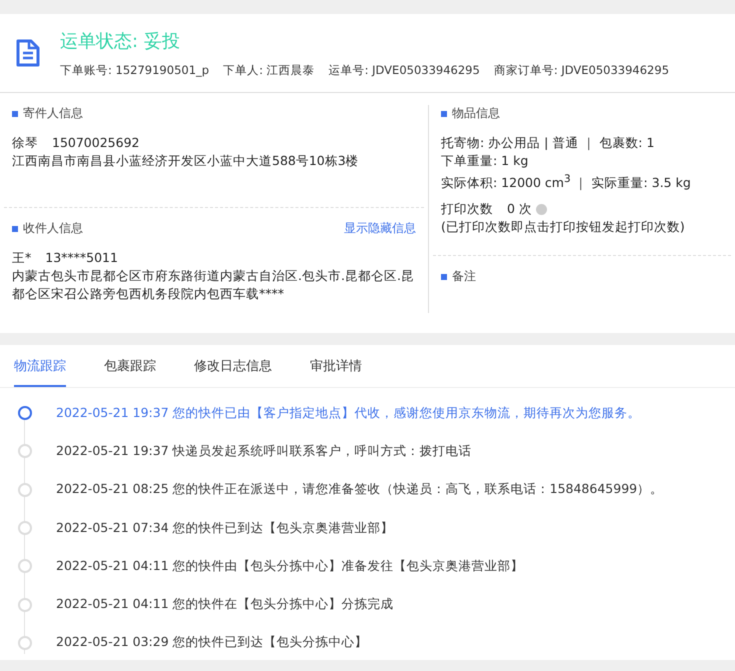 This screenshot has height=671, width=735. What do you see at coordinates (135, 70) in the screenshot?
I see `order-meta: 下单账号: 15279190501_p` at bounding box center [135, 70].